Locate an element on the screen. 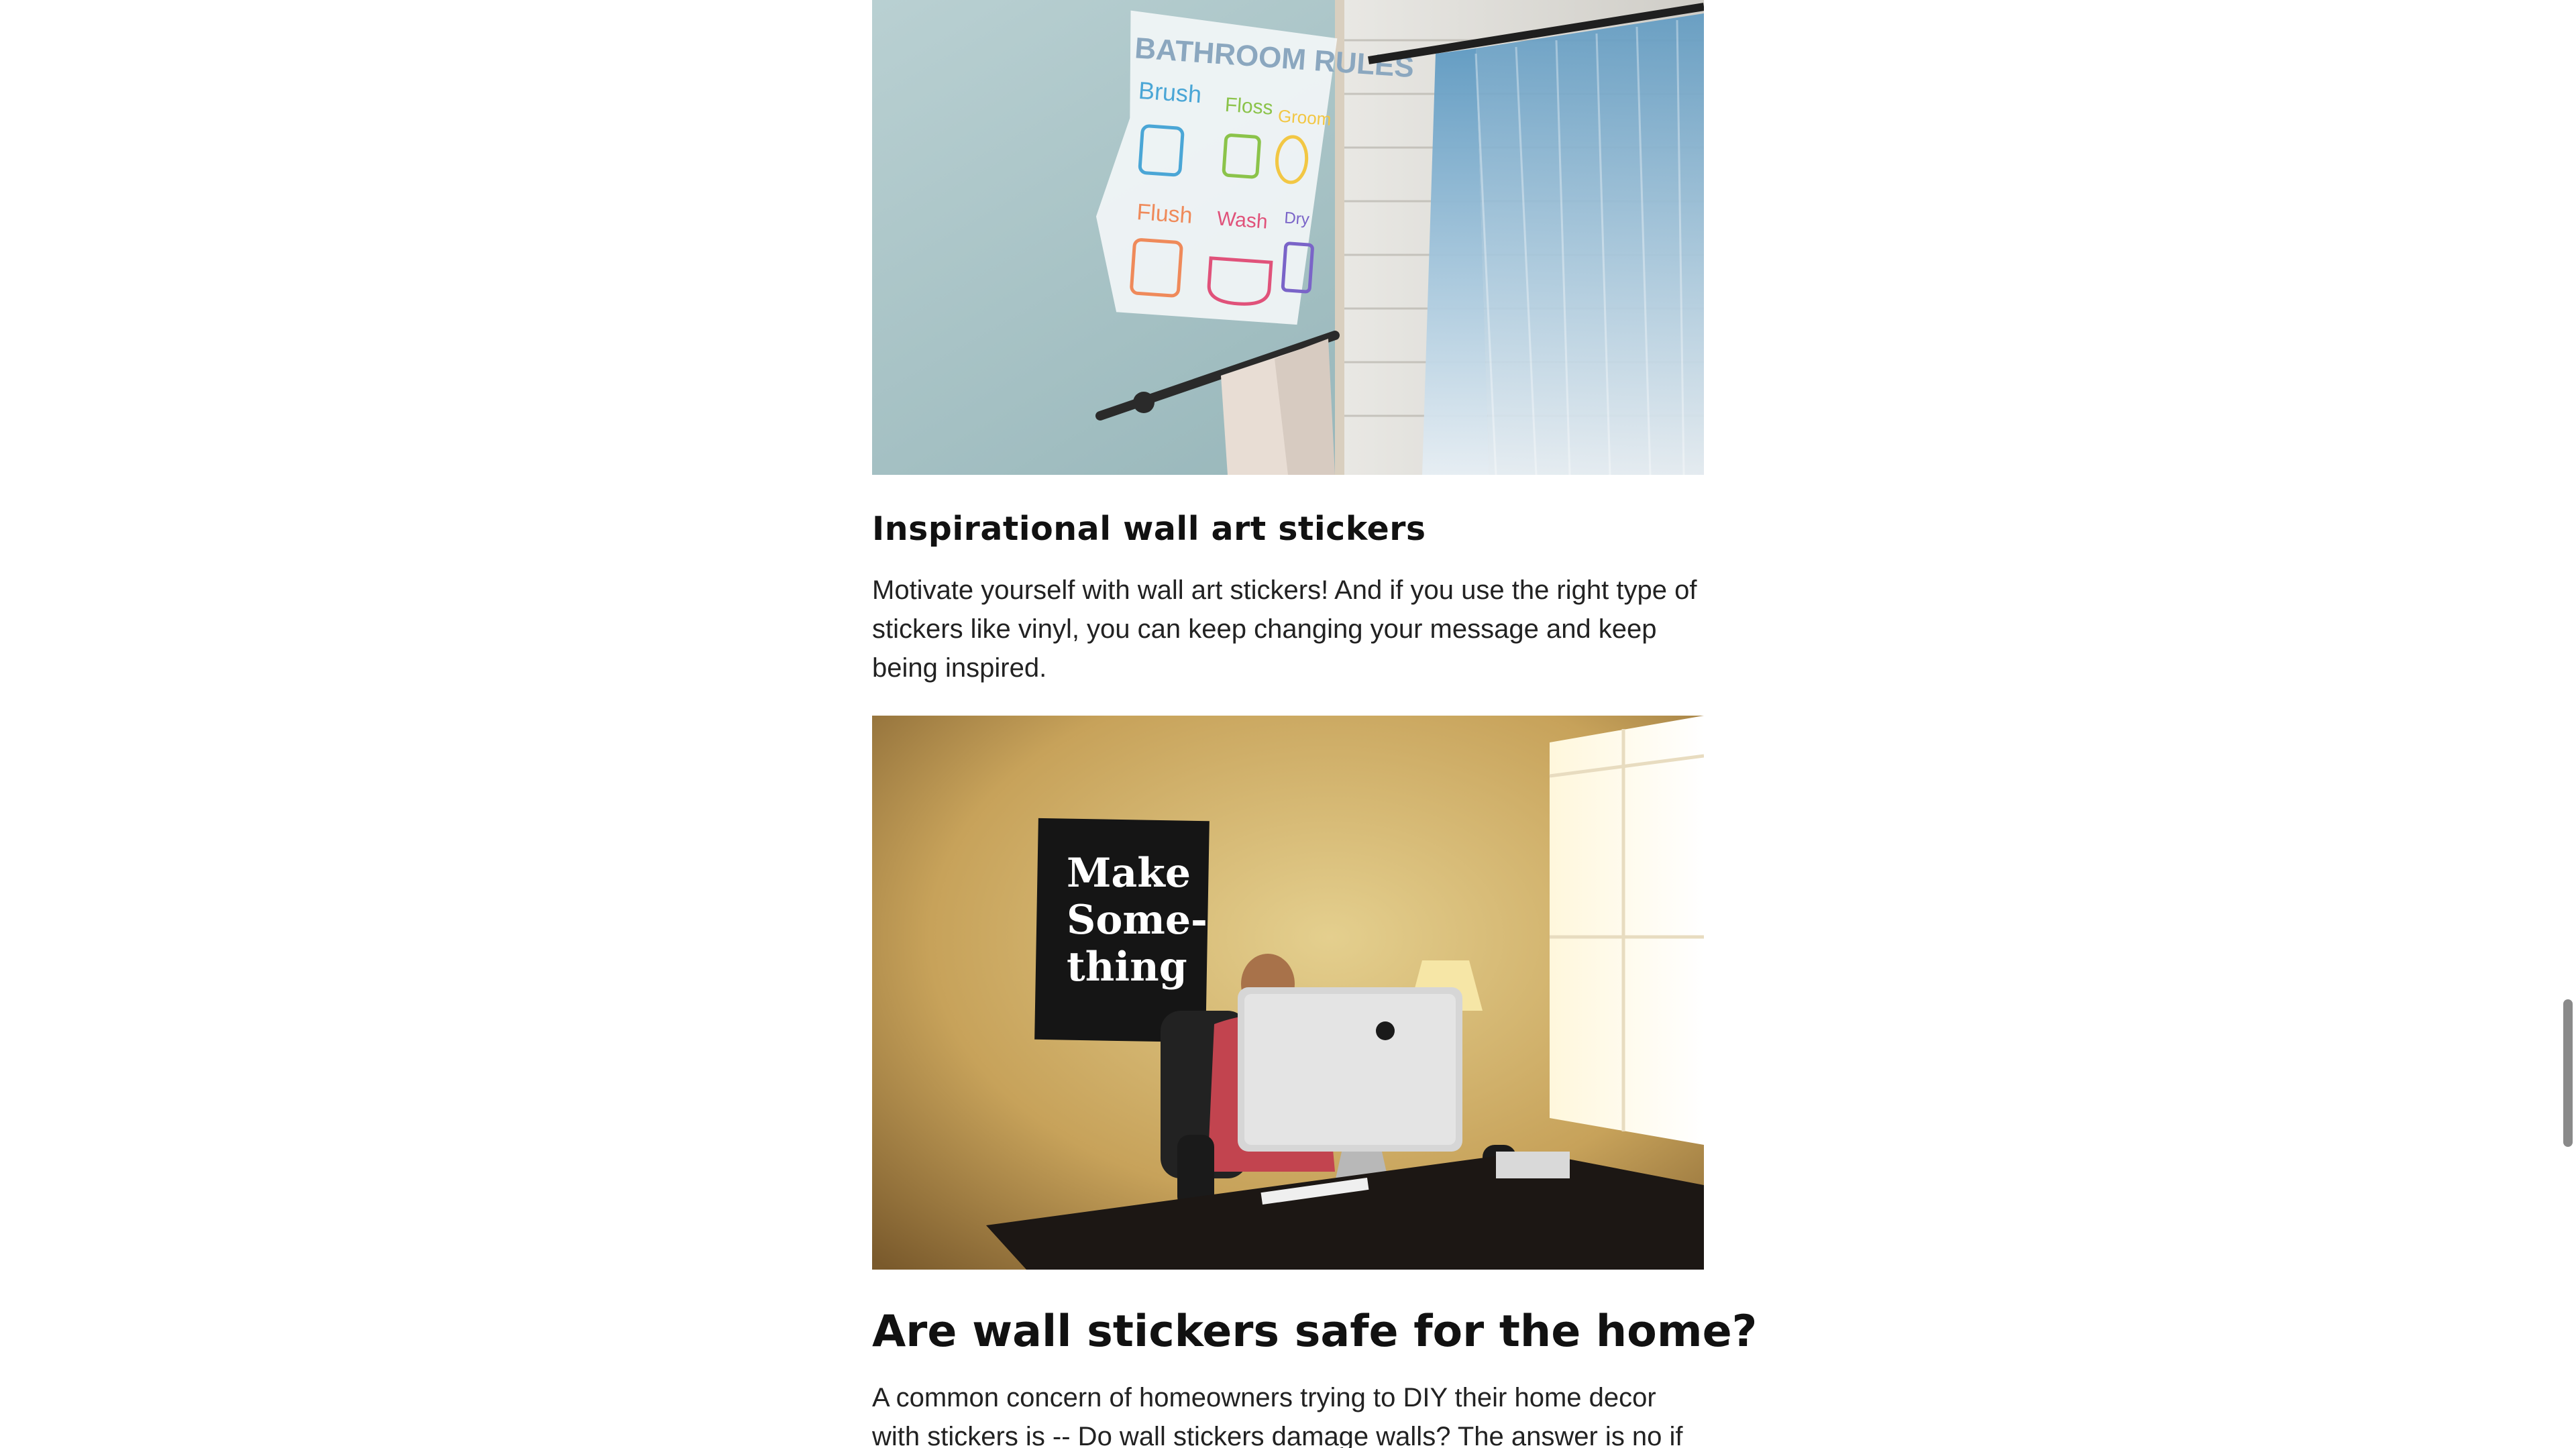  poster-line-3: thing is located at coordinates (1127, 967).